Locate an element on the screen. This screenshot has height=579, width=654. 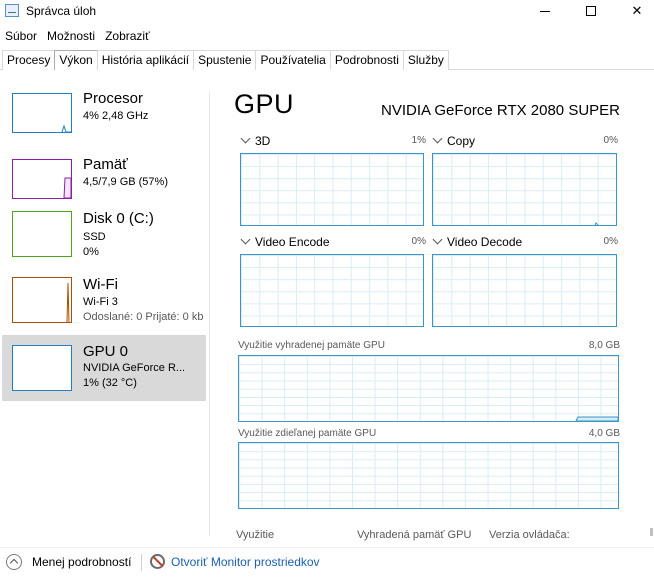
menu-file: Súbor is located at coordinates (21, 36).